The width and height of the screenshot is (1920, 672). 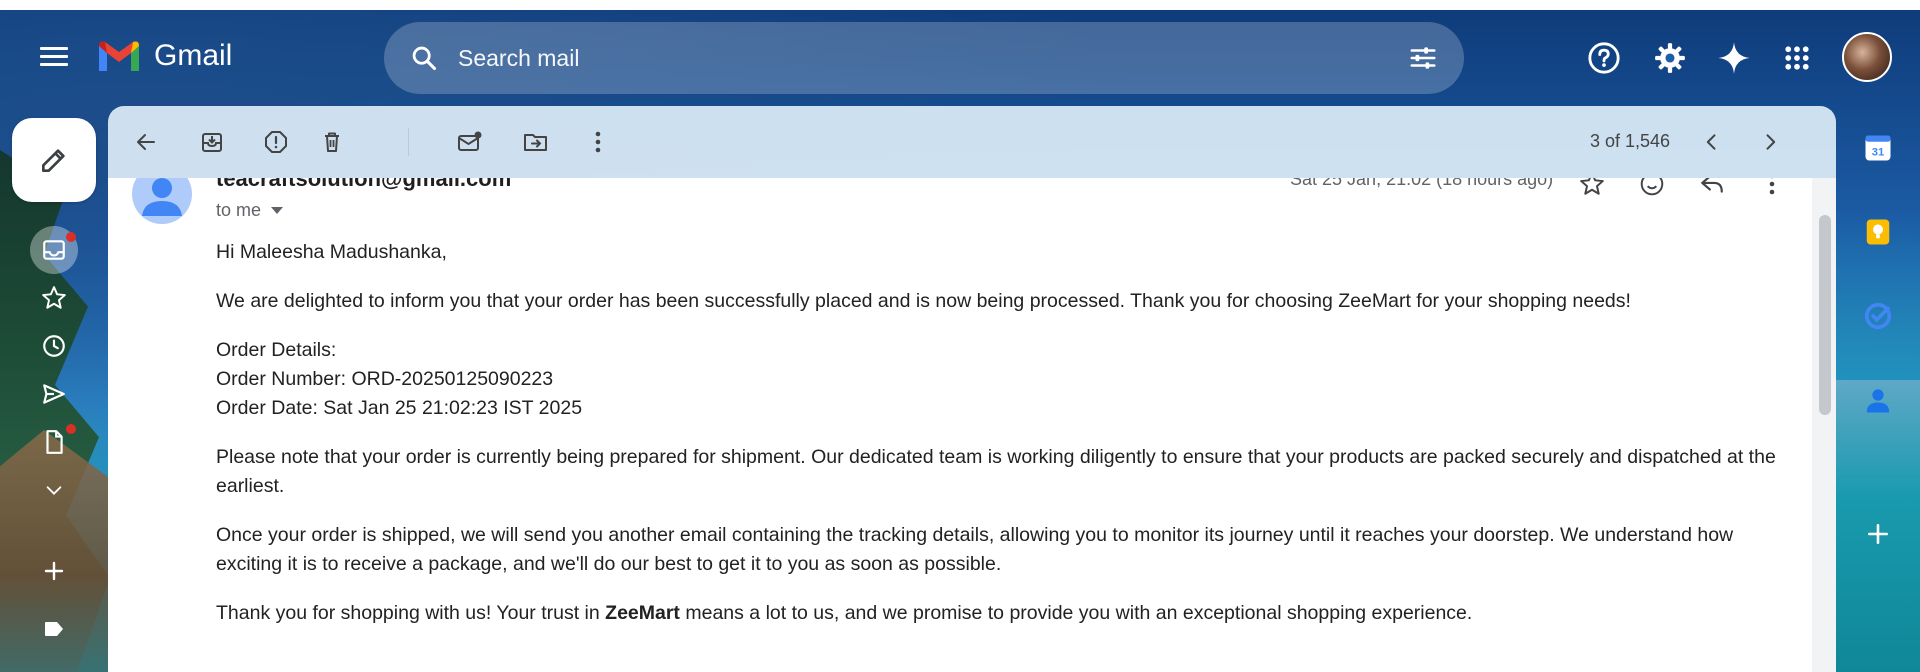 I want to click on google-tasks-icon, so click(x=1878, y=316).